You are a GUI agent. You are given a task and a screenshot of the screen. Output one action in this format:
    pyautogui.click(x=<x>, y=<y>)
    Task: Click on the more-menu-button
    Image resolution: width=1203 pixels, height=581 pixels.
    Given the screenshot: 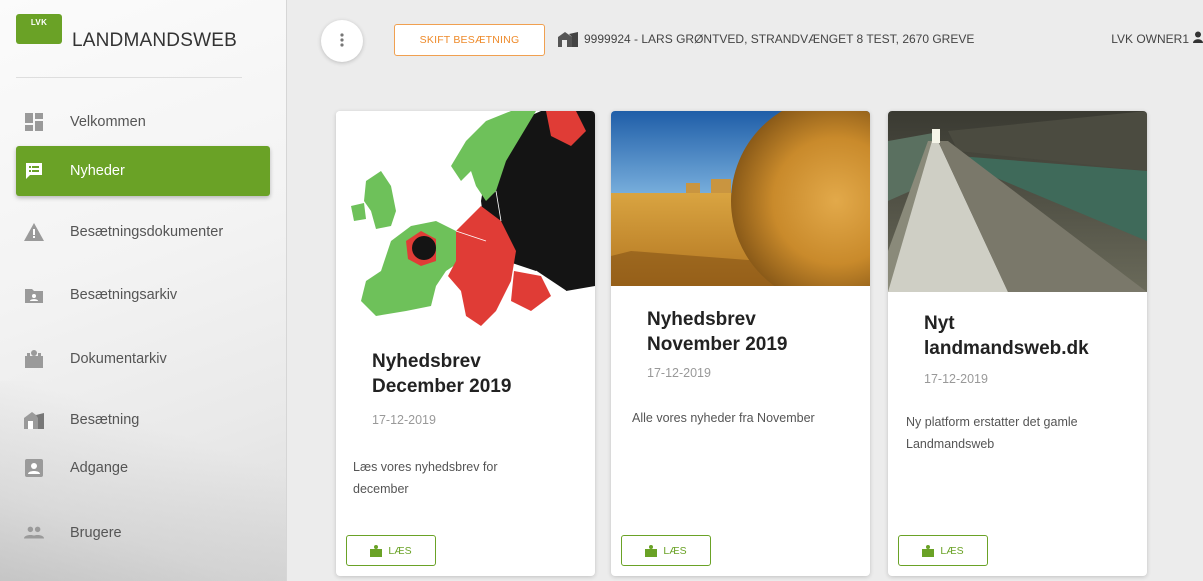 What is the action you would take?
    pyautogui.click(x=342, y=41)
    